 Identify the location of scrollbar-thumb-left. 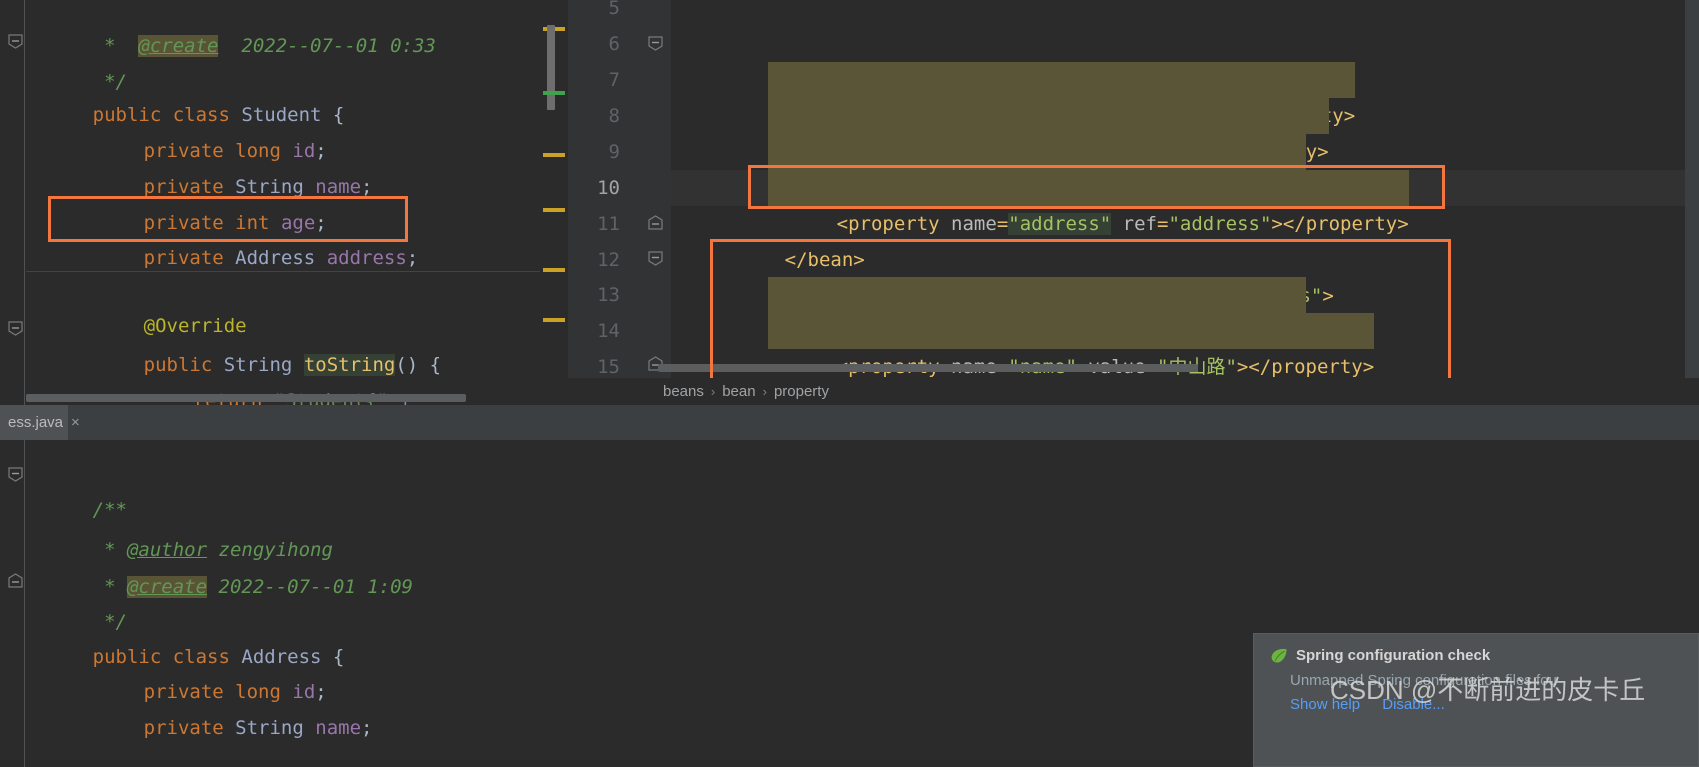
(551, 67).